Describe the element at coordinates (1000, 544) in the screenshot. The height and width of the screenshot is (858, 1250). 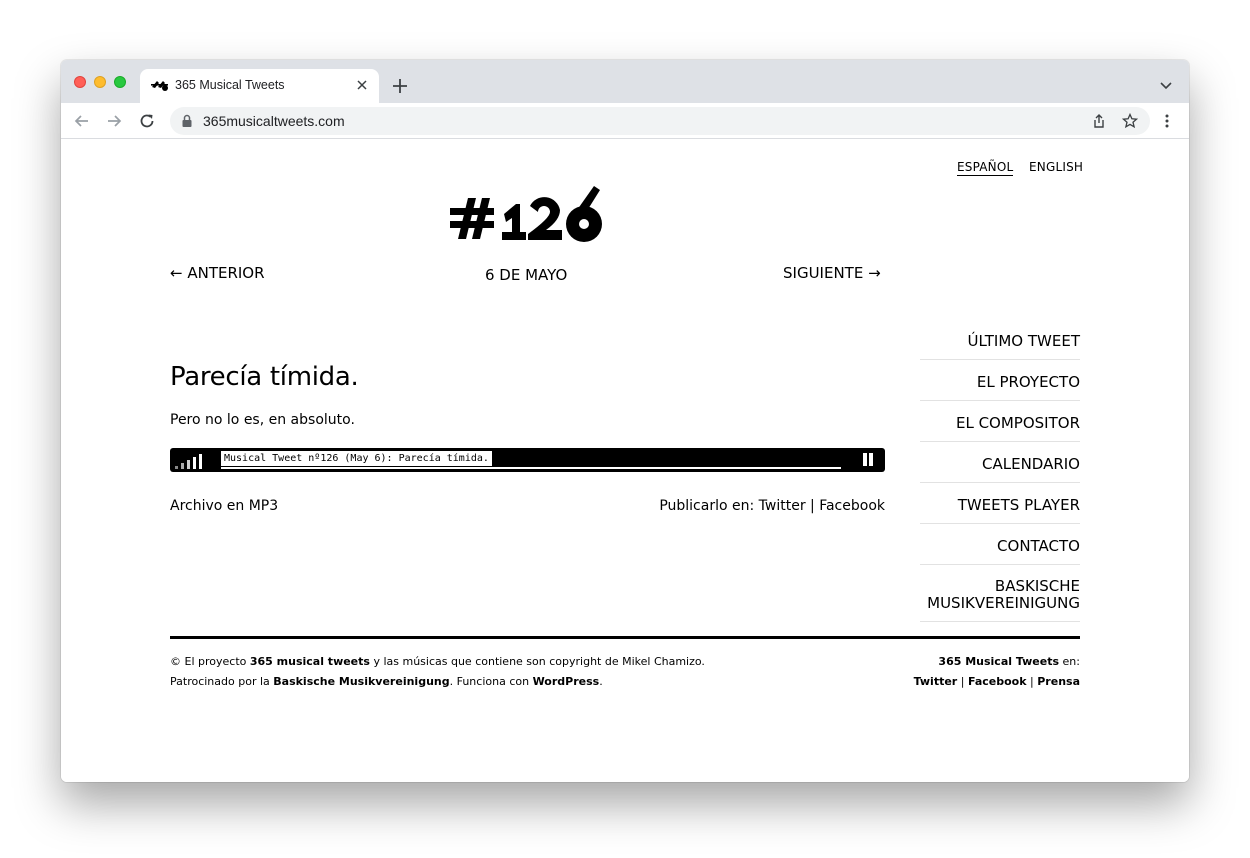
I see `sidebar-item-contacto: CONTACTO` at that location.